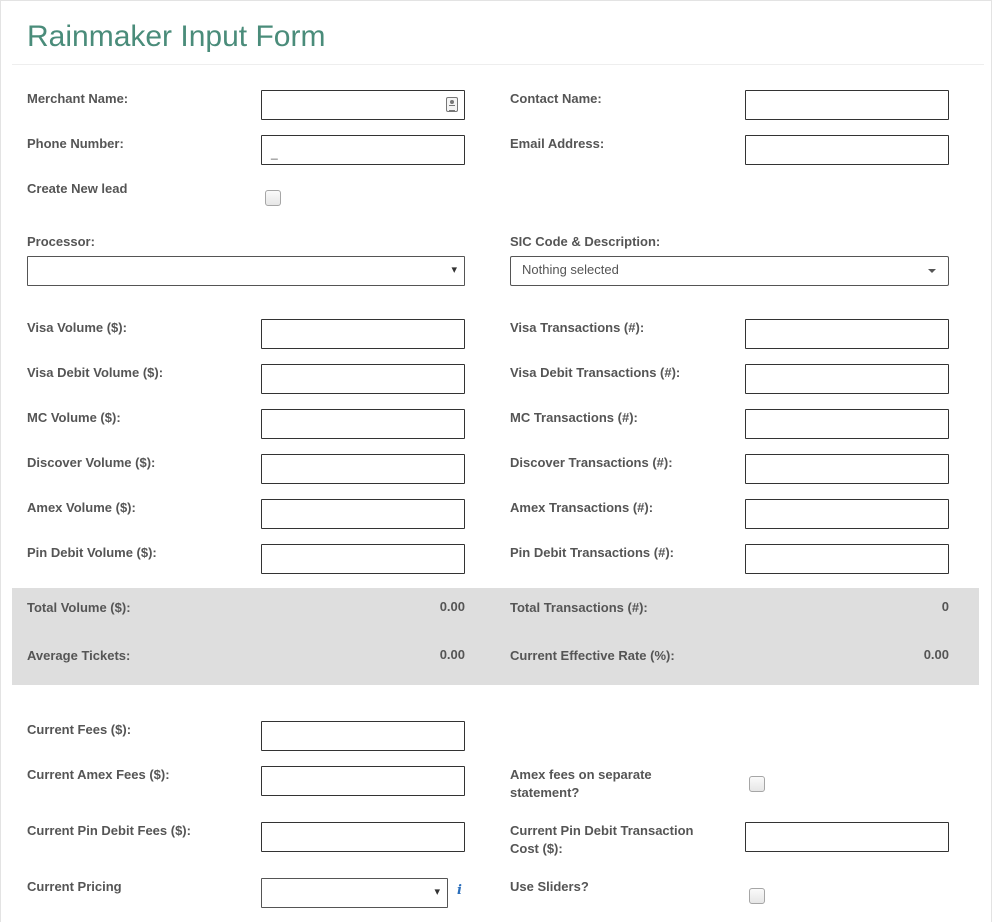 This screenshot has height=922, width=994. I want to click on visa-debit-transactions-label: Visa Debit Transactions (#):, so click(595, 372).